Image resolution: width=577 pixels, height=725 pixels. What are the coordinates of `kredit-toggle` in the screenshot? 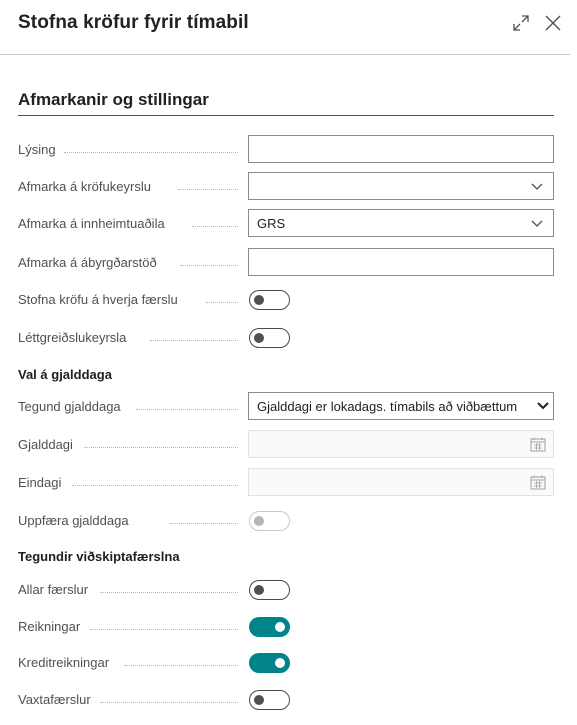 It's located at (269, 663).